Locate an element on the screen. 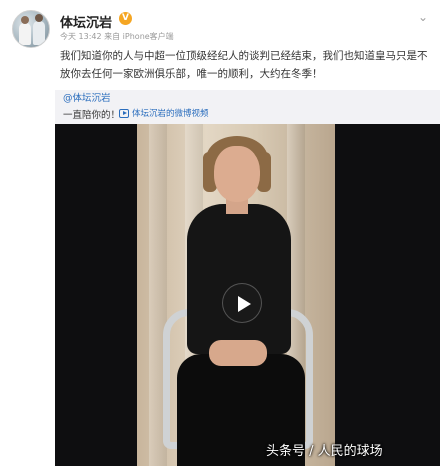 The image size is (440, 466). video-link: 体坛沉岩的微博视频 is located at coordinates (164, 113).